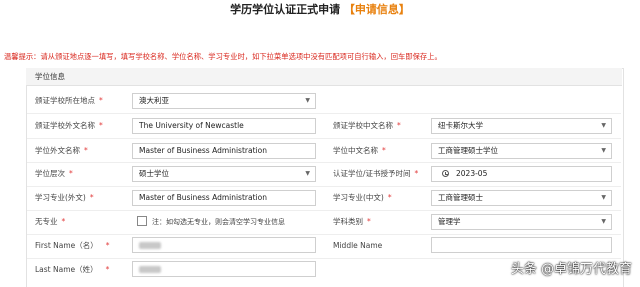 This screenshot has height=287, width=640. What do you see at coordinates (521, 222) in the screenshot?
I see `discipline-select: 管理学 ▼` at bounding box center [521, 222].